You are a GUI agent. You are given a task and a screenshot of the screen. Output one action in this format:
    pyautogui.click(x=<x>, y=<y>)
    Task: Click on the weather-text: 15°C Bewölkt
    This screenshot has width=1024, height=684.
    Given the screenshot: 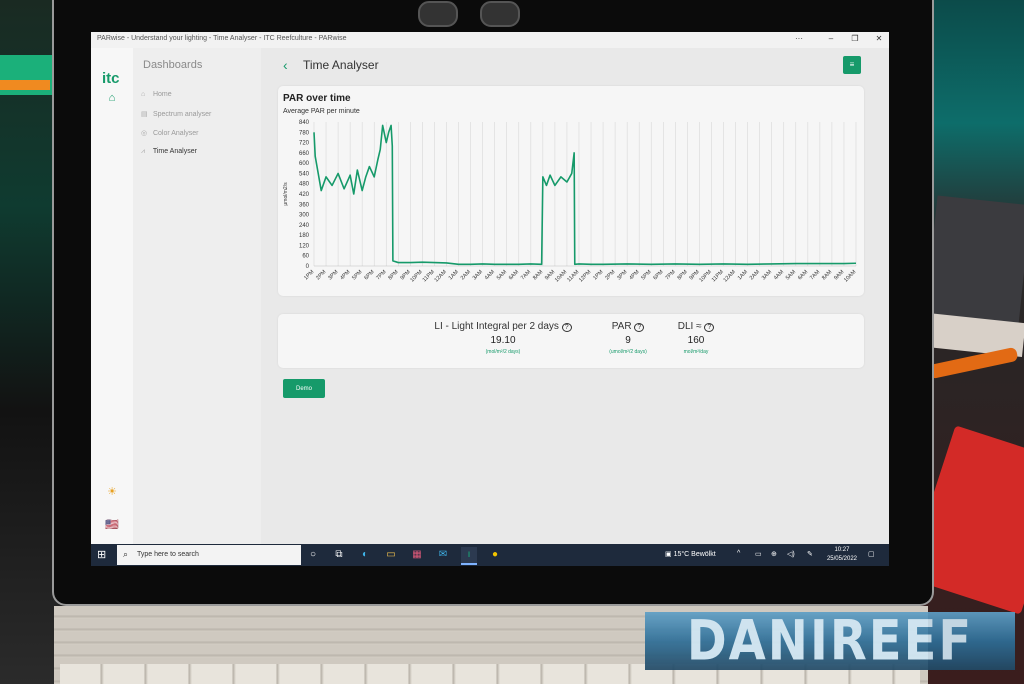 What is the action you would take?
    pyautogui.click(x=694, y=554)
    